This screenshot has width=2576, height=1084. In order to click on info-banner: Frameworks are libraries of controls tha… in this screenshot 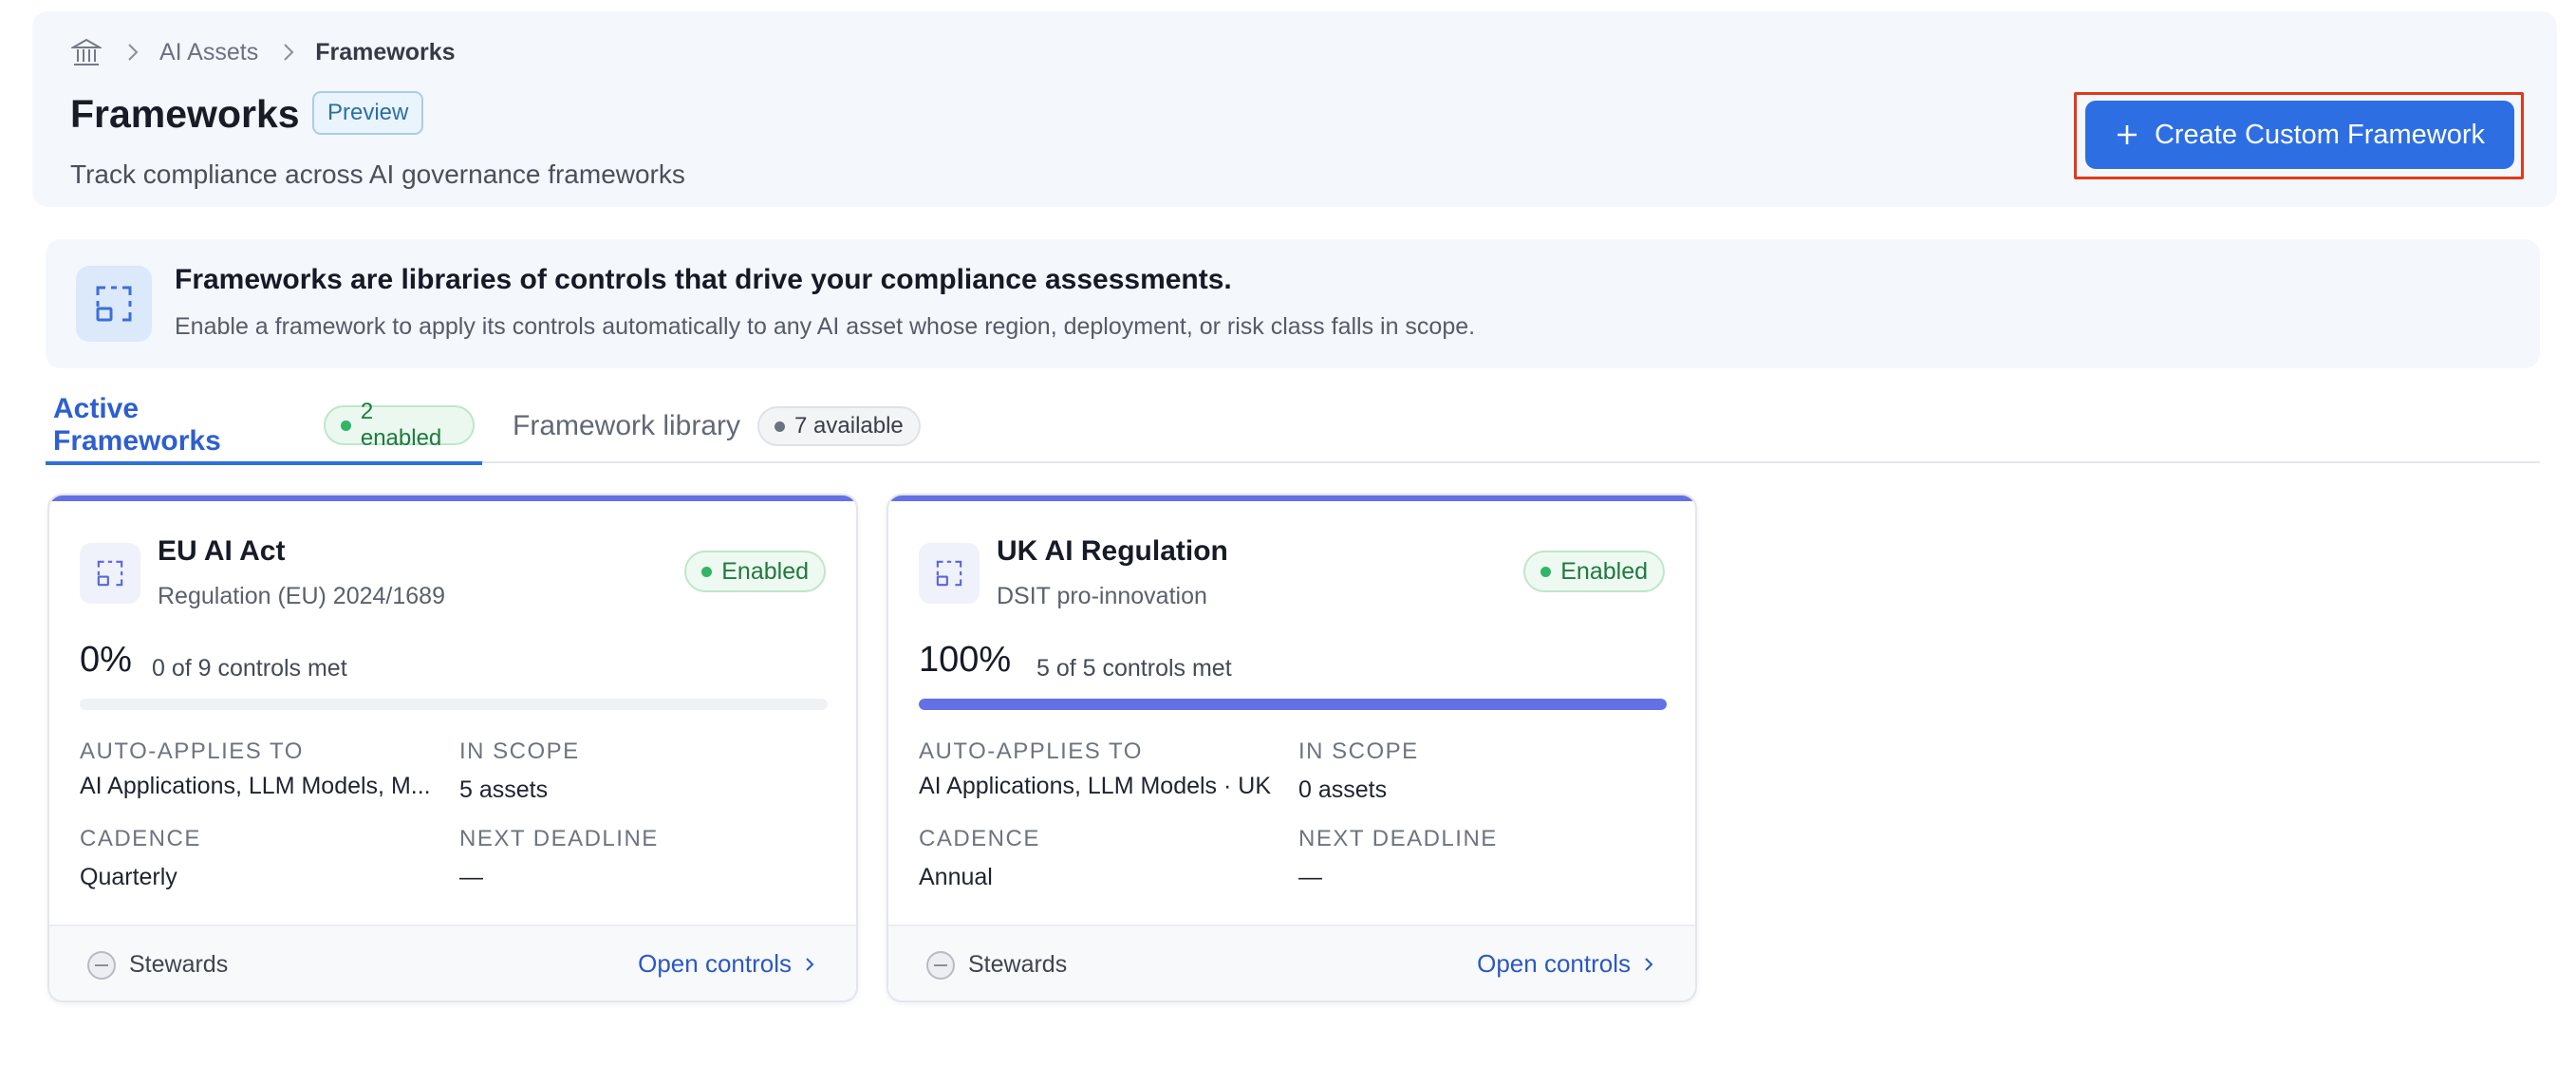, I will do `click(1293, 303)`.